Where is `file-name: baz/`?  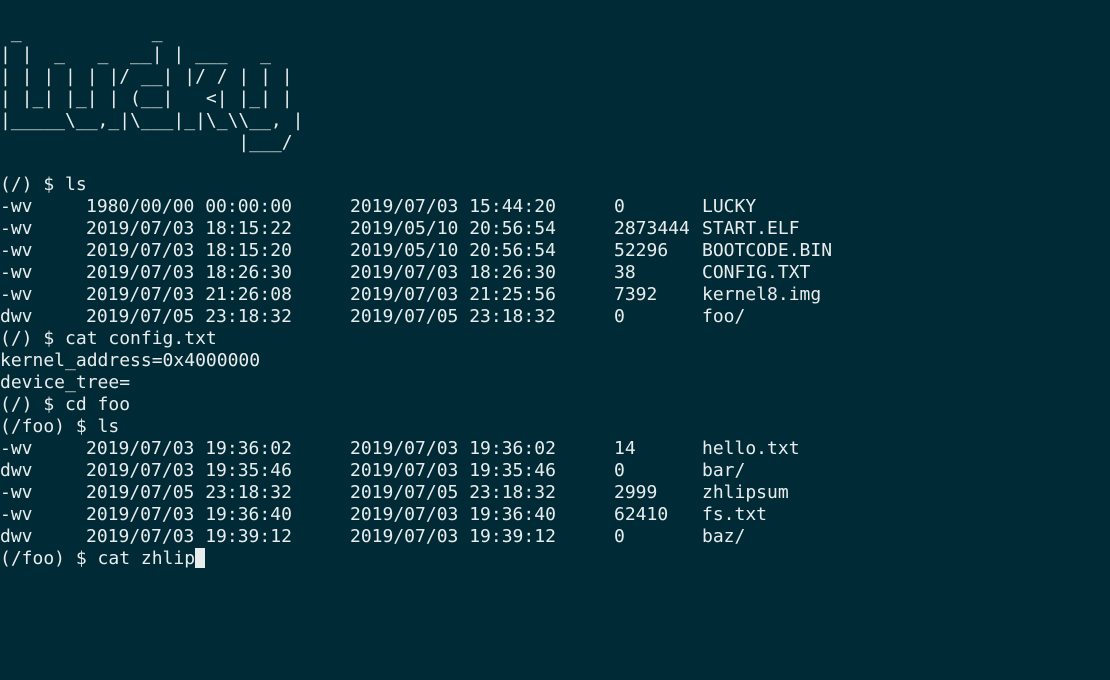 file-name: baz/ is located at coordinates (724, 536).